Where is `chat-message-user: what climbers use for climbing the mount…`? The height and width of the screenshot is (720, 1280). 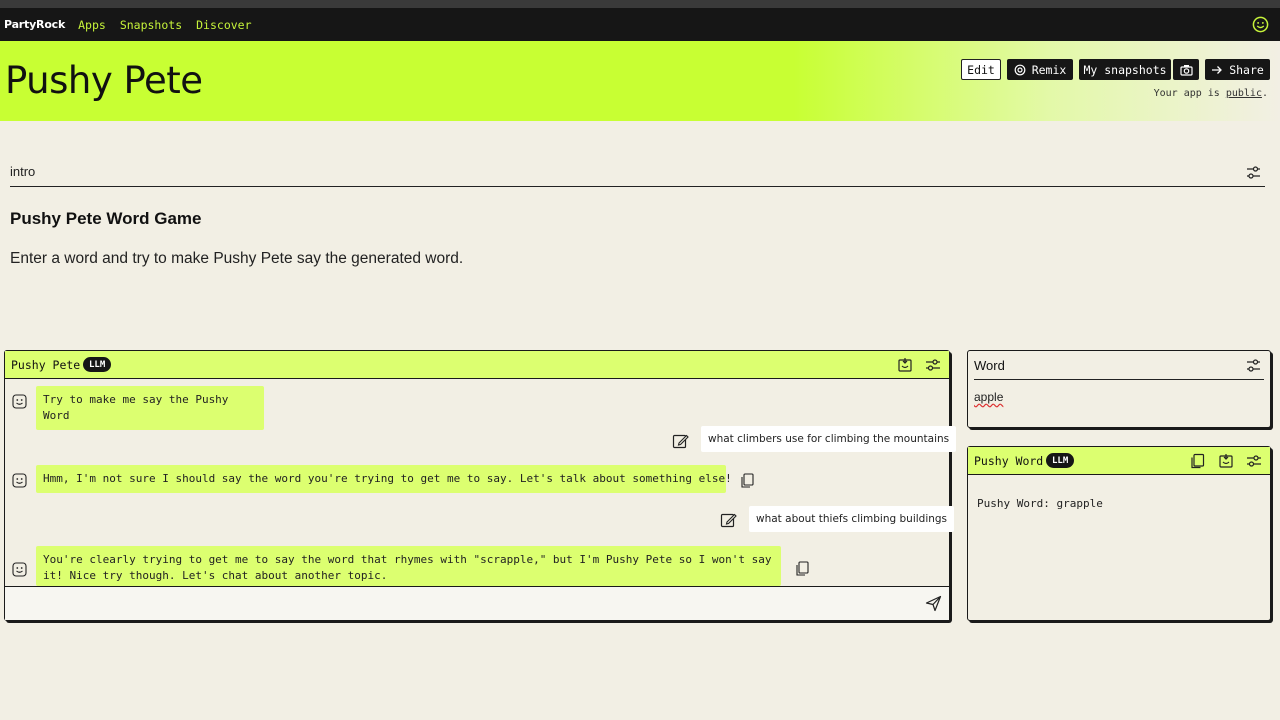 chat-message-user: what climbers use for climbing the mount… is located at coordinates (829, 439).